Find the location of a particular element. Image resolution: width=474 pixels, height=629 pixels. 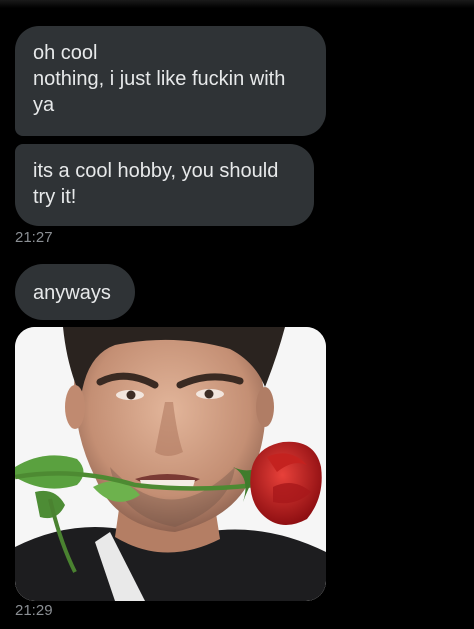

message-timestamp: 21:29 is located at coordinates (34, 610).